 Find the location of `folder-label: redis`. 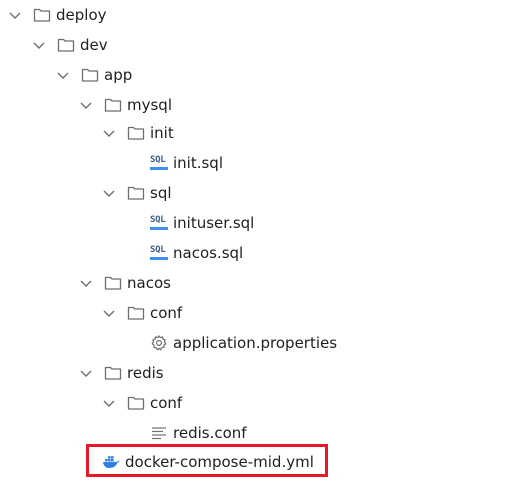

folder-label: redis is located at coordinates (145, 373).